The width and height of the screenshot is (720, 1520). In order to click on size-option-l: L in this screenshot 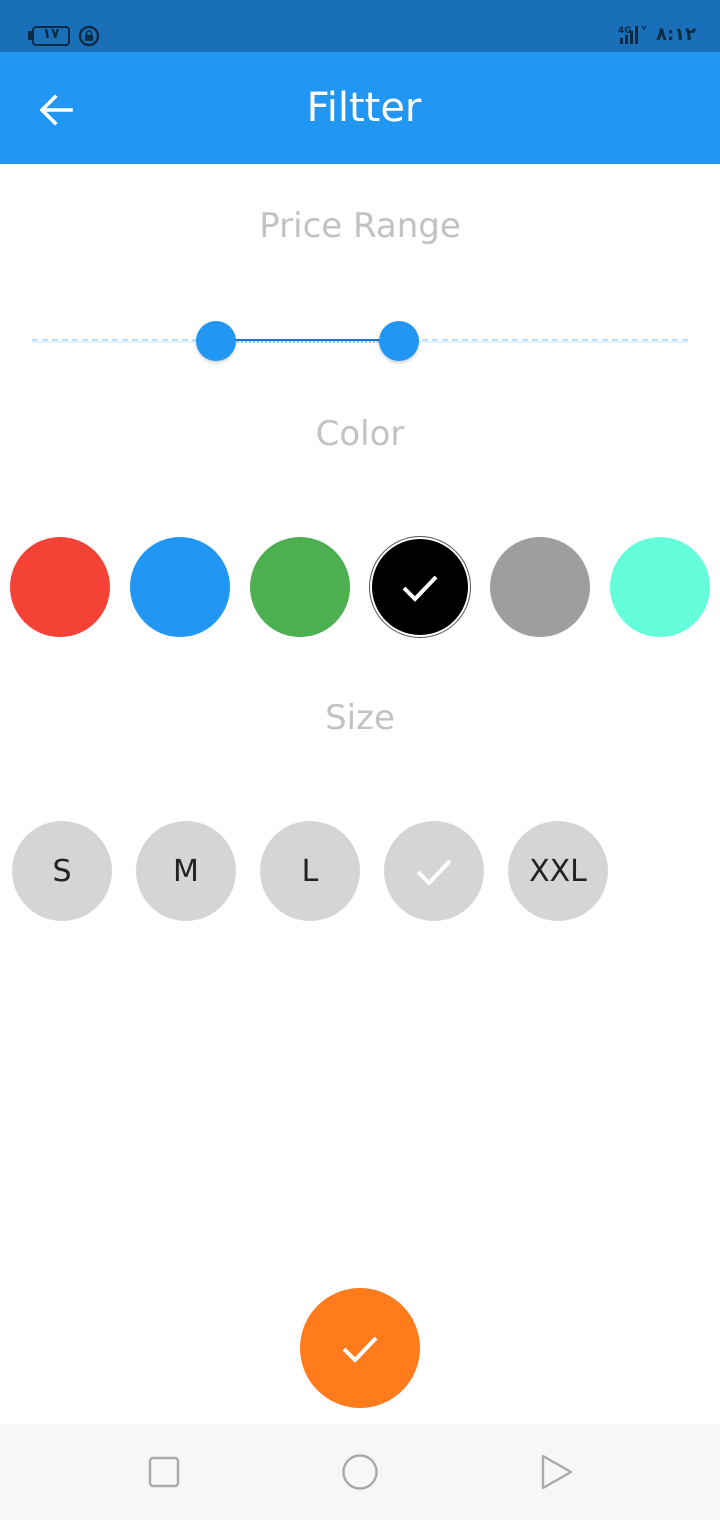, I will do `click(310, 871)`.